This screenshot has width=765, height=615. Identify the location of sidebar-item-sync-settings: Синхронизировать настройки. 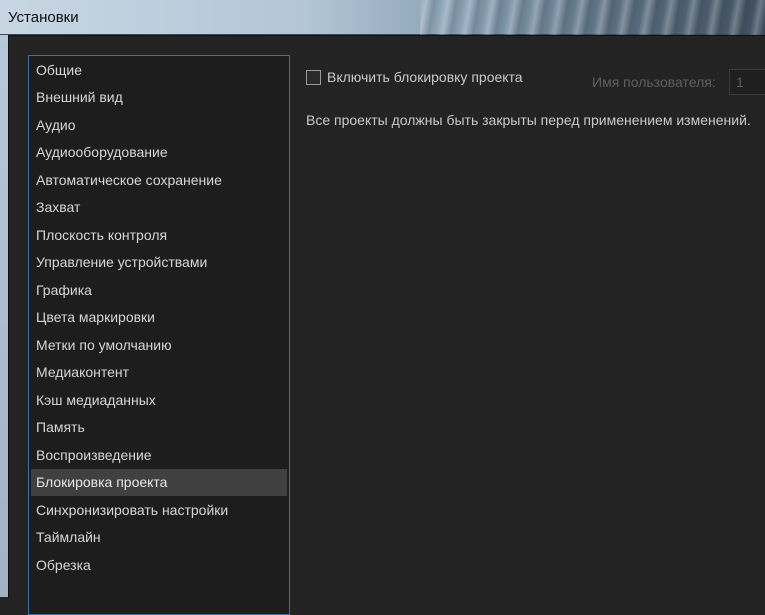
(159, 510).